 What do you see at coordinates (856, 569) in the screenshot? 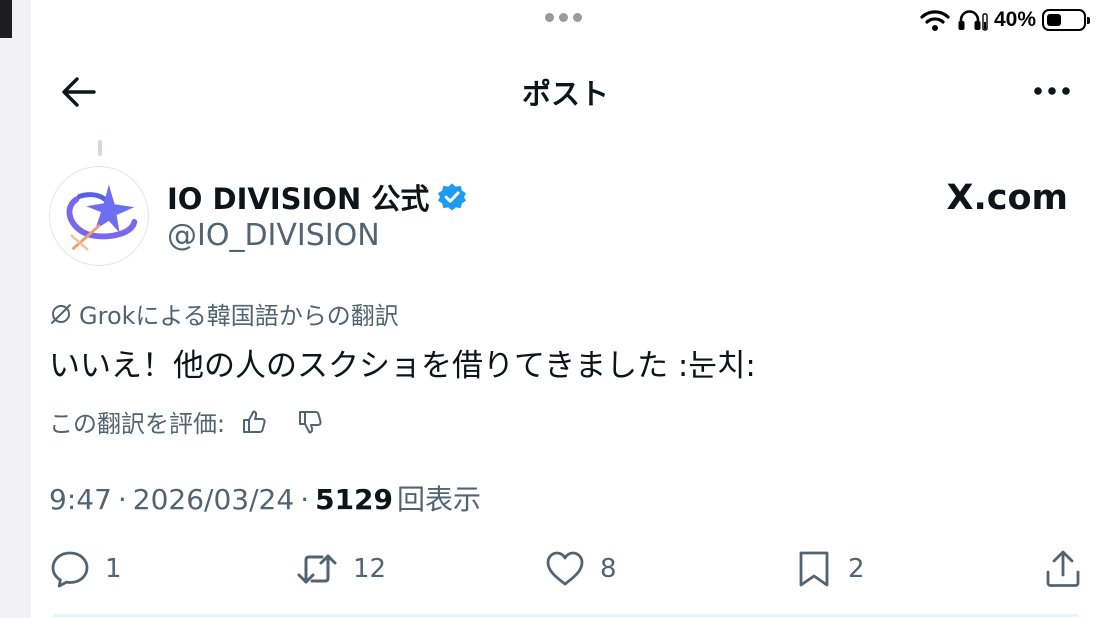
I see `bookmark-count: 2` at bounding box center [856, 569].